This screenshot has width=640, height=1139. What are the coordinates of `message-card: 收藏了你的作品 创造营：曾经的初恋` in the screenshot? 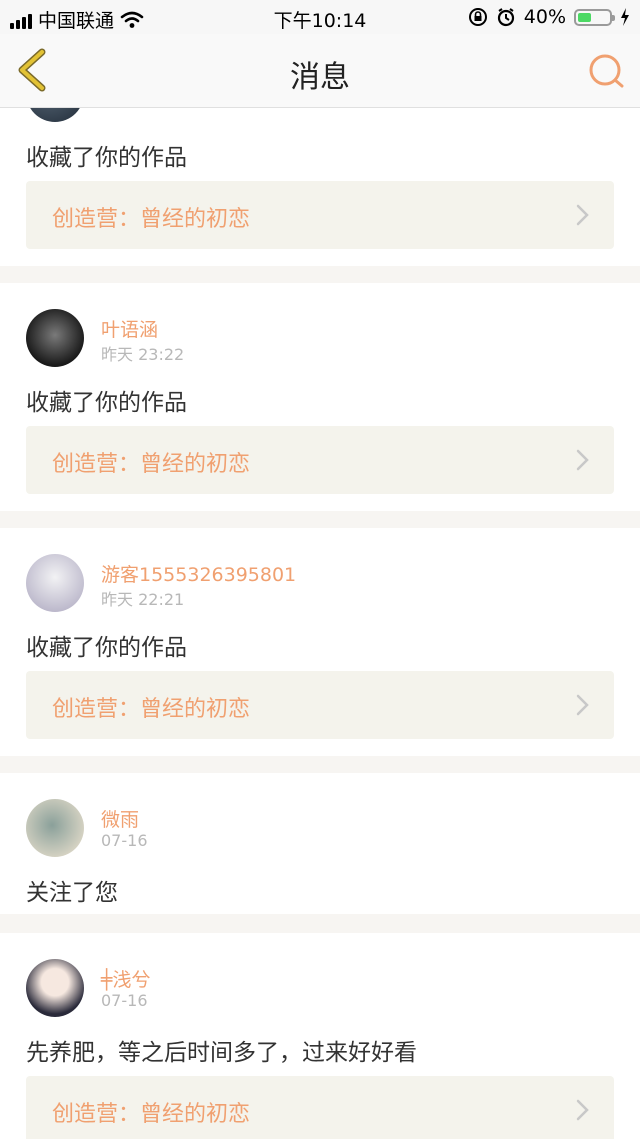 It's located at (320, 187).